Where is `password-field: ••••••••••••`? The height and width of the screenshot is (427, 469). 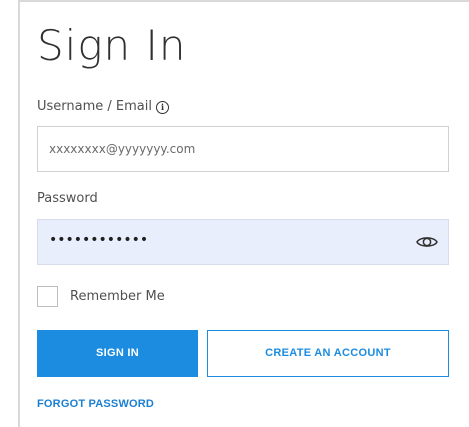
password-field: •••••••••••• is located at coordinates (243, 242).